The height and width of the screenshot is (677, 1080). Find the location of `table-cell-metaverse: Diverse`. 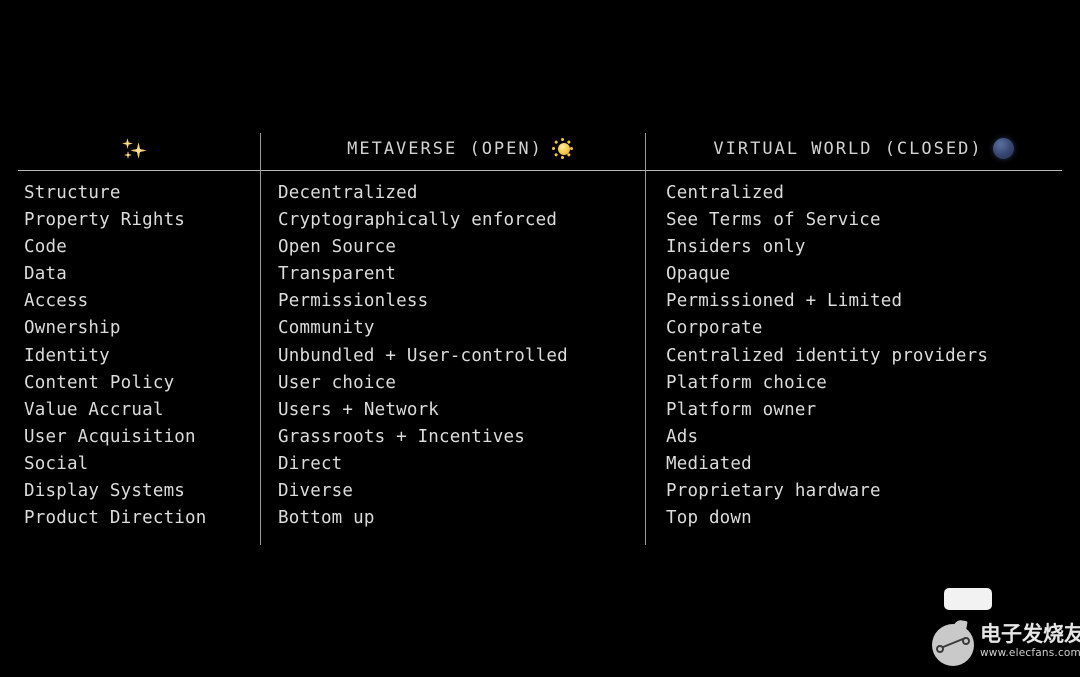

table-cell-metaverse: Diverse is located at coordinates (316, 491).